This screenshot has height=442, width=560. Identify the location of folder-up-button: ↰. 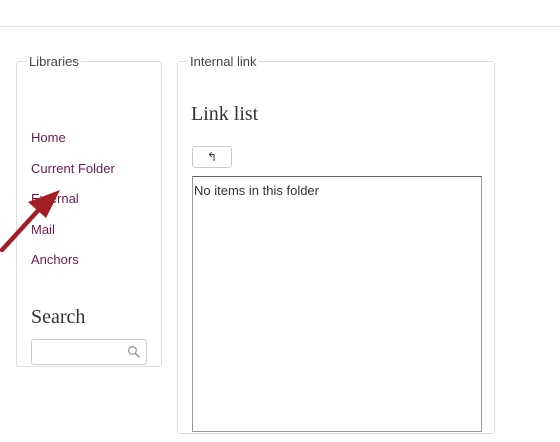
(212, 157).